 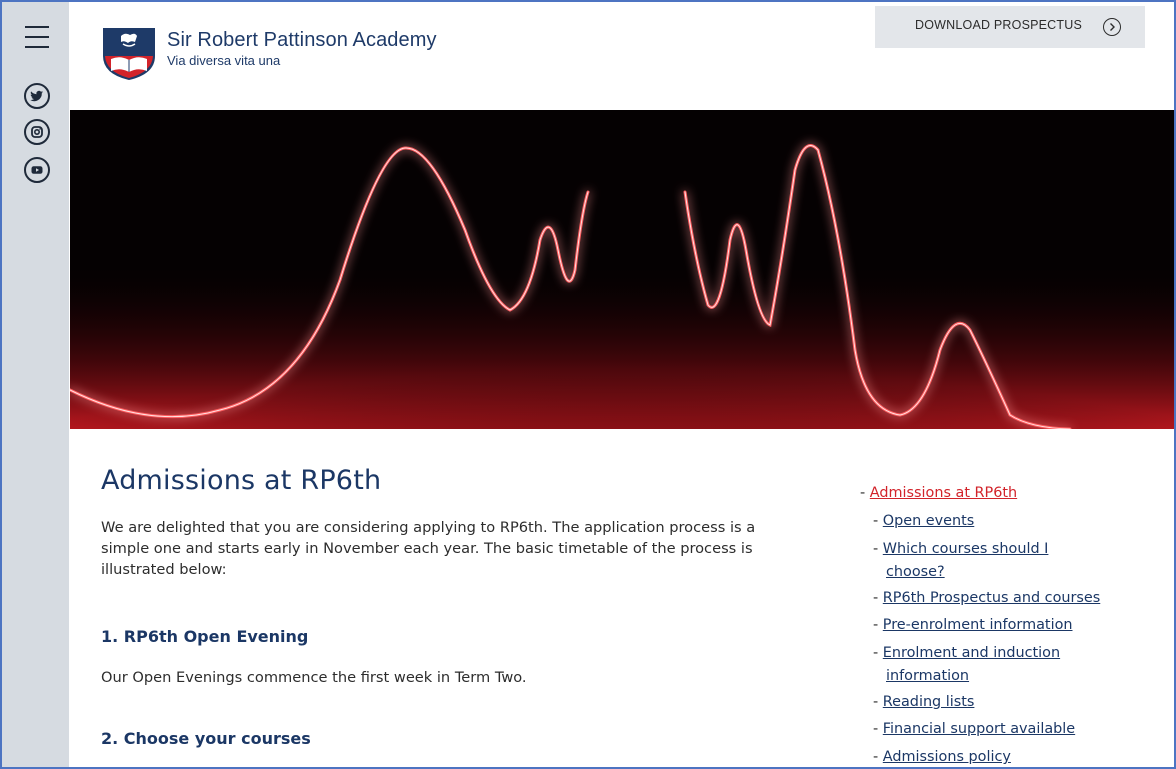 I want to click on side-nav-link-admissions: Admissions at RP6th, so click(x=943, y=493).